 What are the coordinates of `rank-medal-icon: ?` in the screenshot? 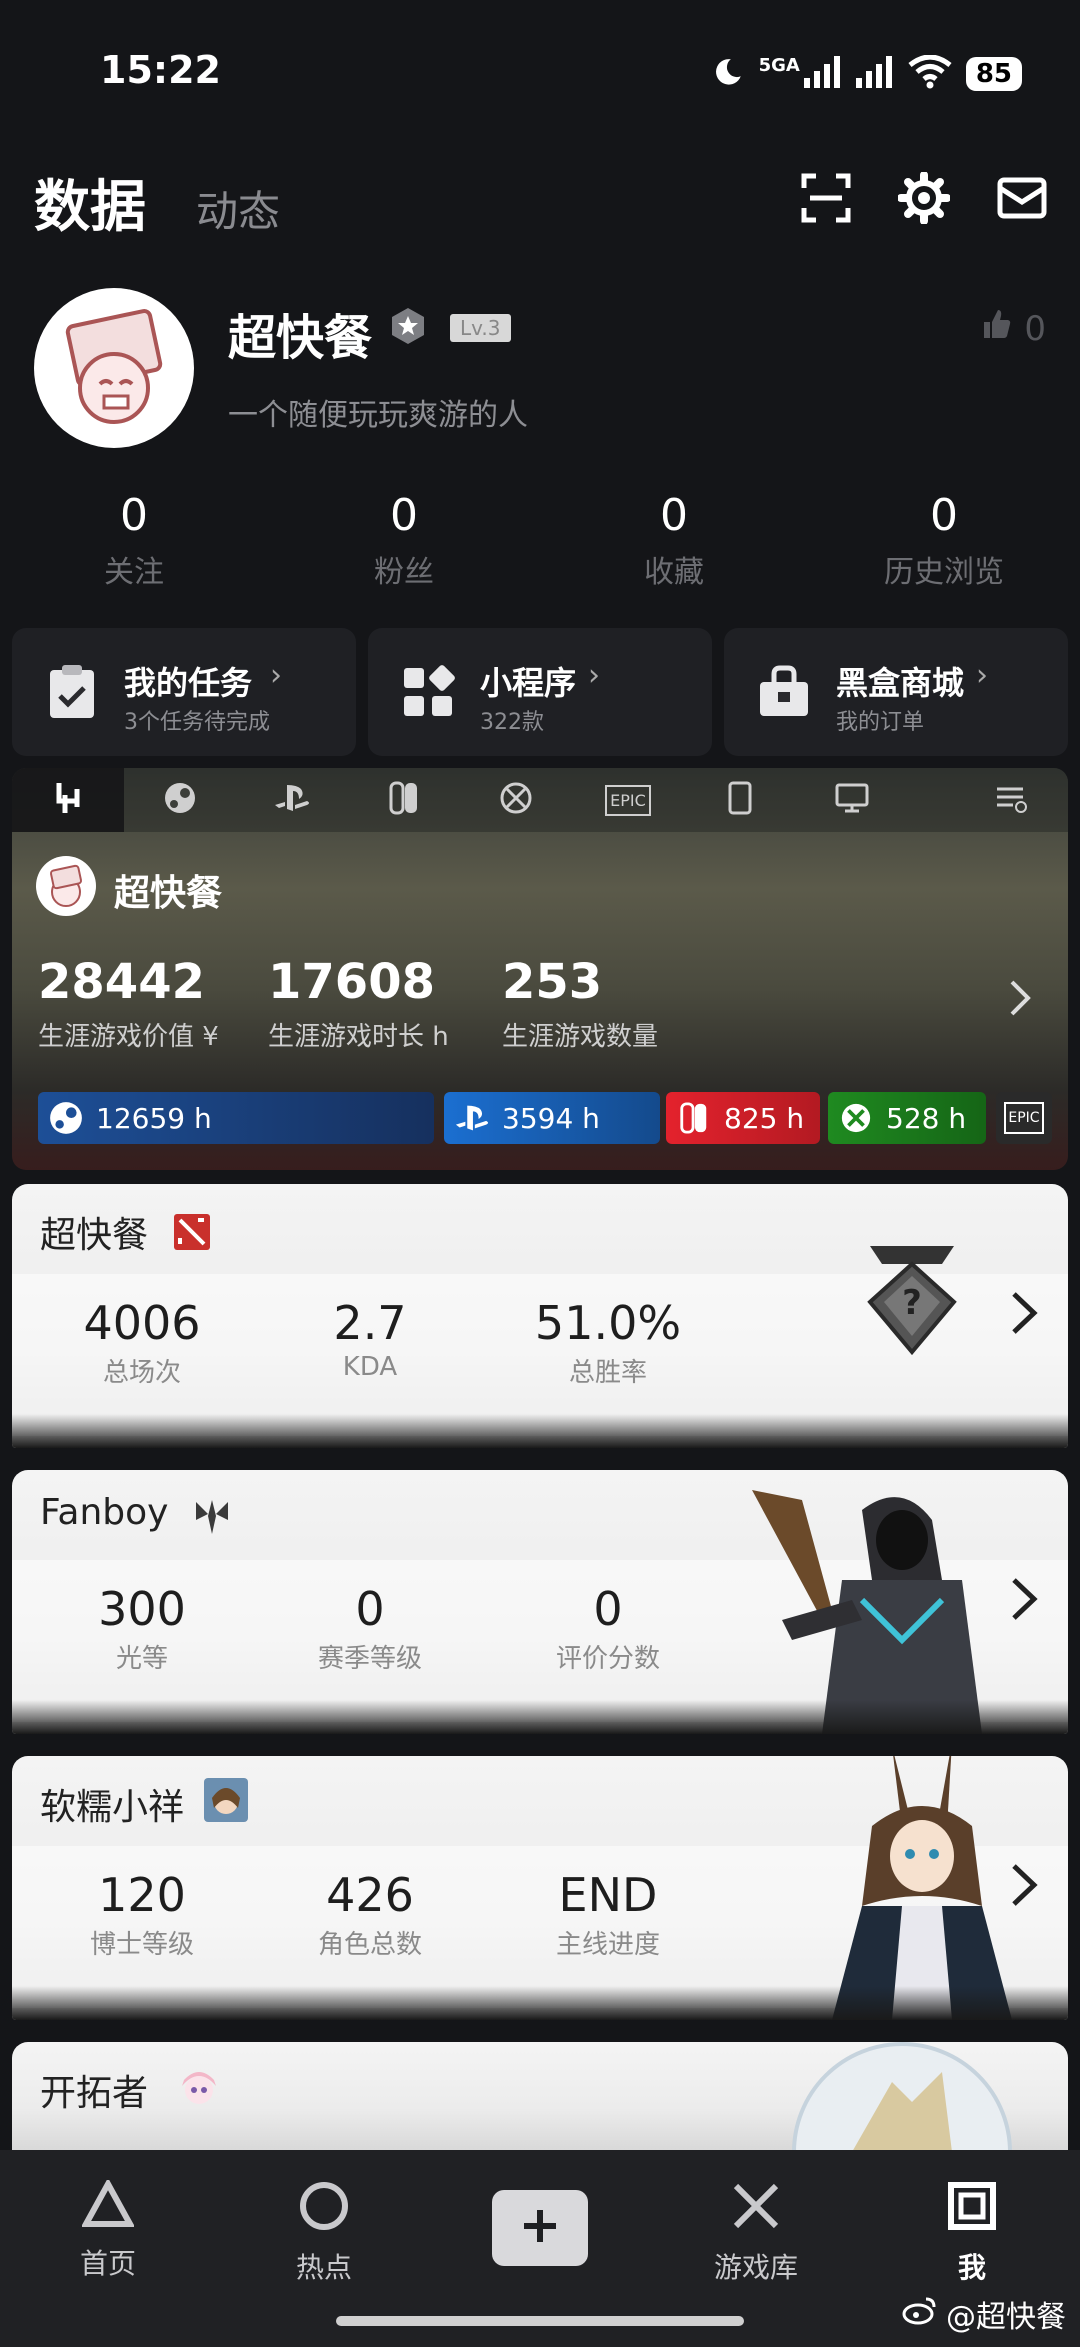 It's located at (912, 1302).